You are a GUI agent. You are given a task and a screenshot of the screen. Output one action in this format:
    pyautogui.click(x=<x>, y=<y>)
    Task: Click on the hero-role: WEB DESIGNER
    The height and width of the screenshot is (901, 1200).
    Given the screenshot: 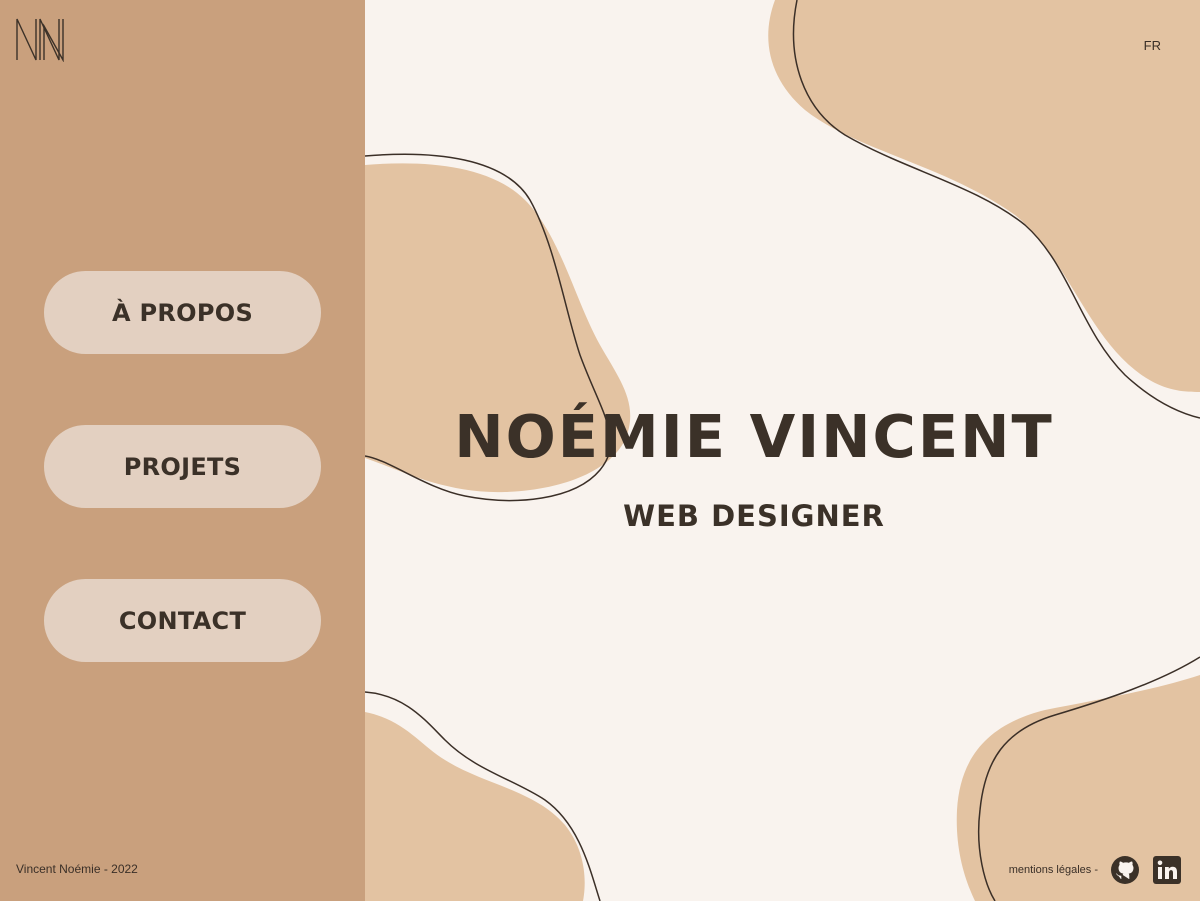 What is the action you would take?
    pyautogui.click(x=754, y=516)
    